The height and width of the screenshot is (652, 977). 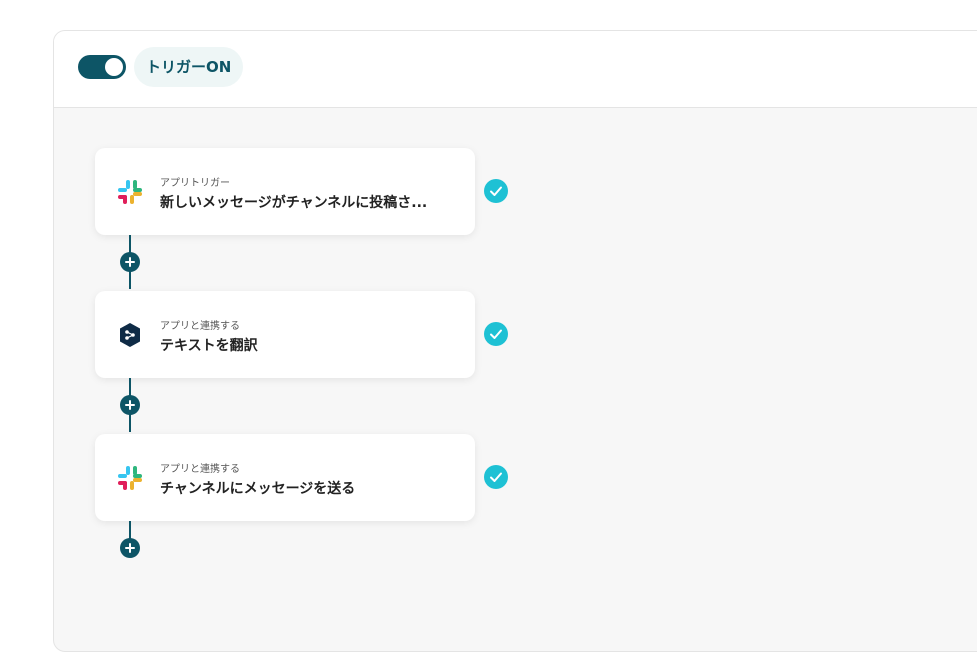 What do you see at coordinates (258, 489) in the screenshot?
I see `step-title: チャンネルにメッセージを送る` at bounding box center [258, 489].